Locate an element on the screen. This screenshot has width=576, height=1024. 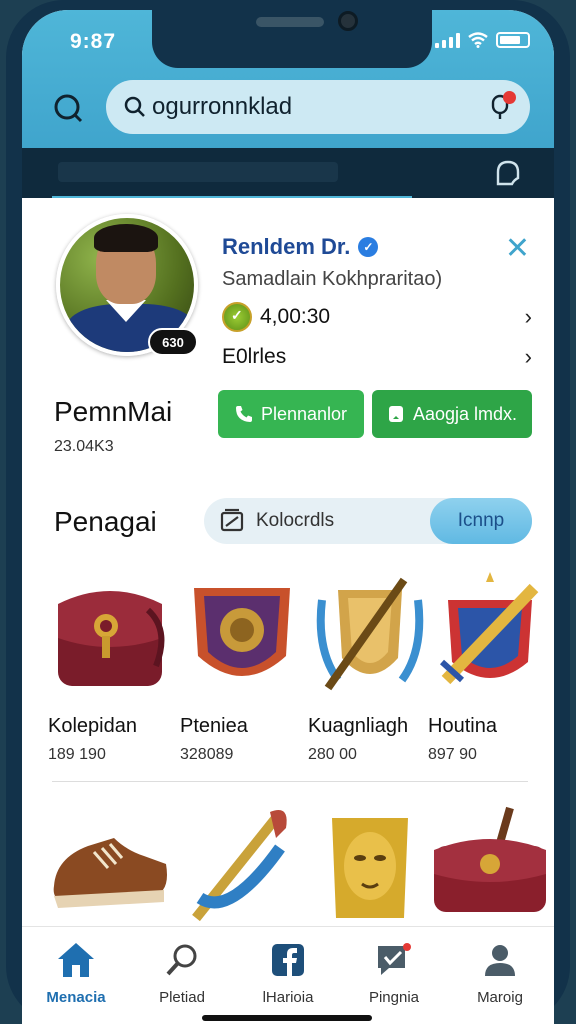
divider is located at coordinates (290, 781).